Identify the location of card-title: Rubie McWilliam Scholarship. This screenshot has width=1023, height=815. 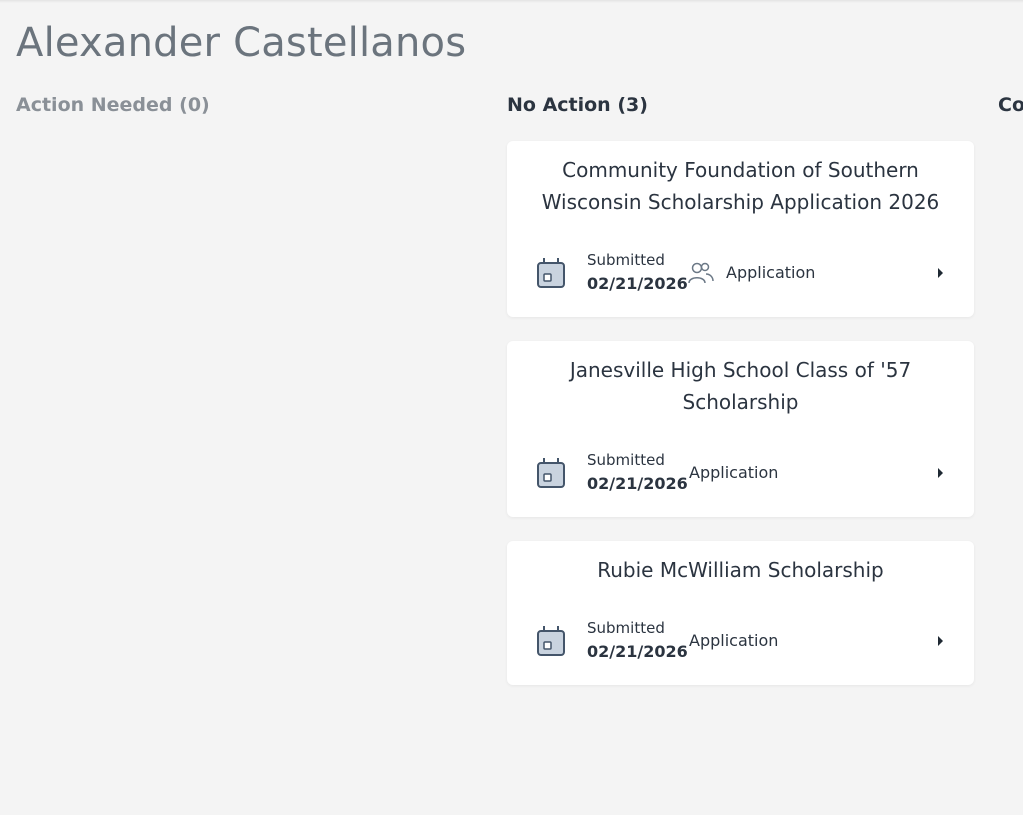
(740, 570).